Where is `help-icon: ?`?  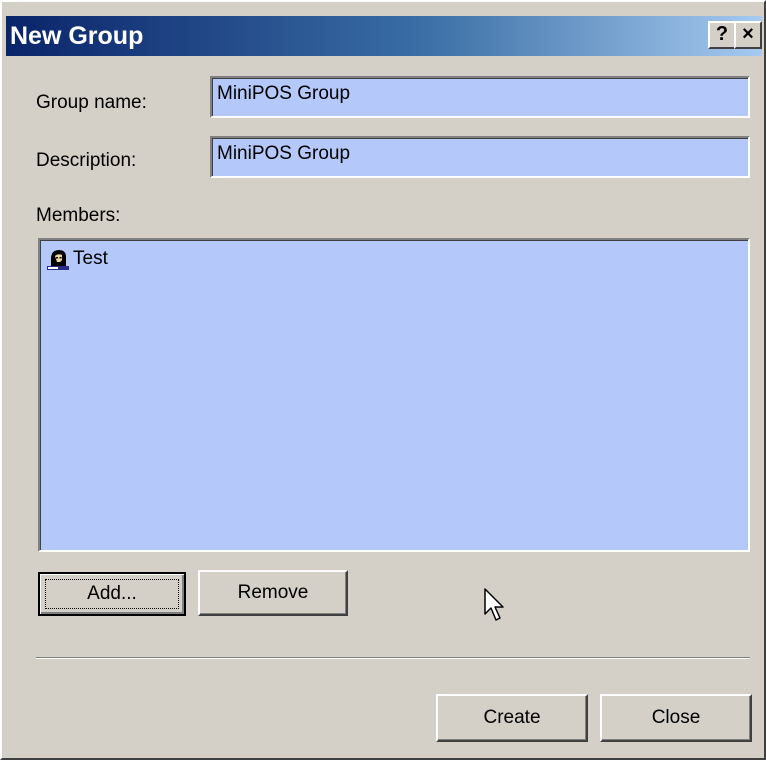
help-icon: ? is located at coordinates (722, 34).